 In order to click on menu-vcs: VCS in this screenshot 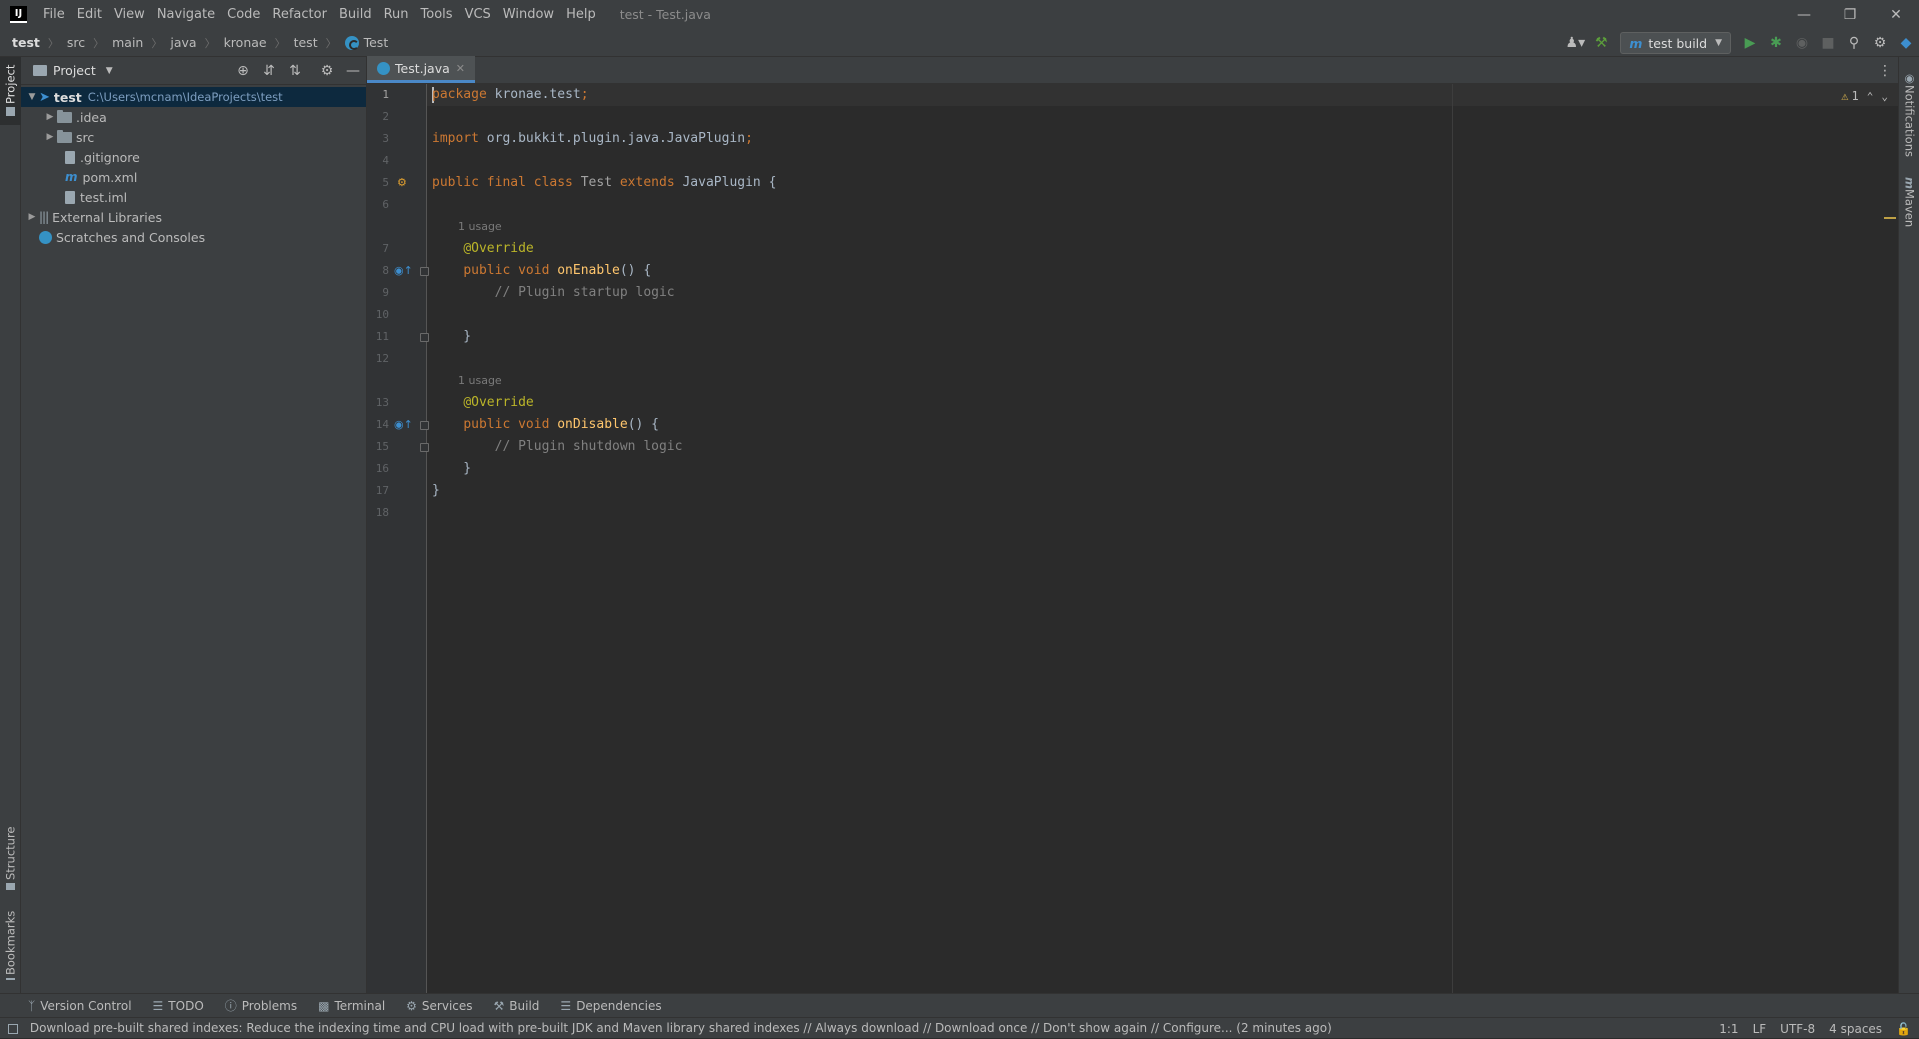, I will do `click(478, 14)`.